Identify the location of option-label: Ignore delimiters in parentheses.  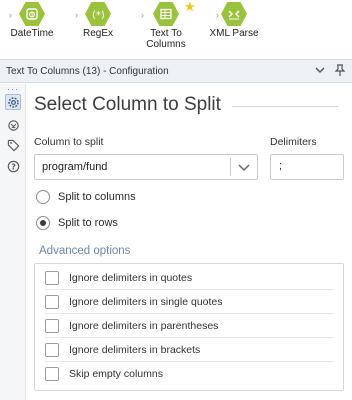
(144, 325).